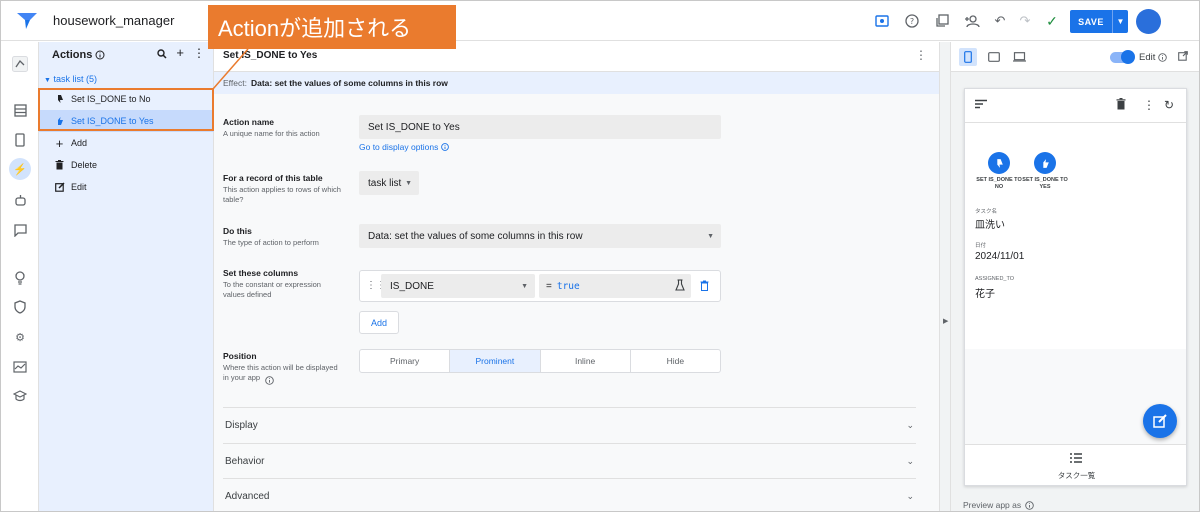  What do you see at coordinates (180, 54) in the screenshot?
I see `add-icon: +` at bounding box center [180, 54].